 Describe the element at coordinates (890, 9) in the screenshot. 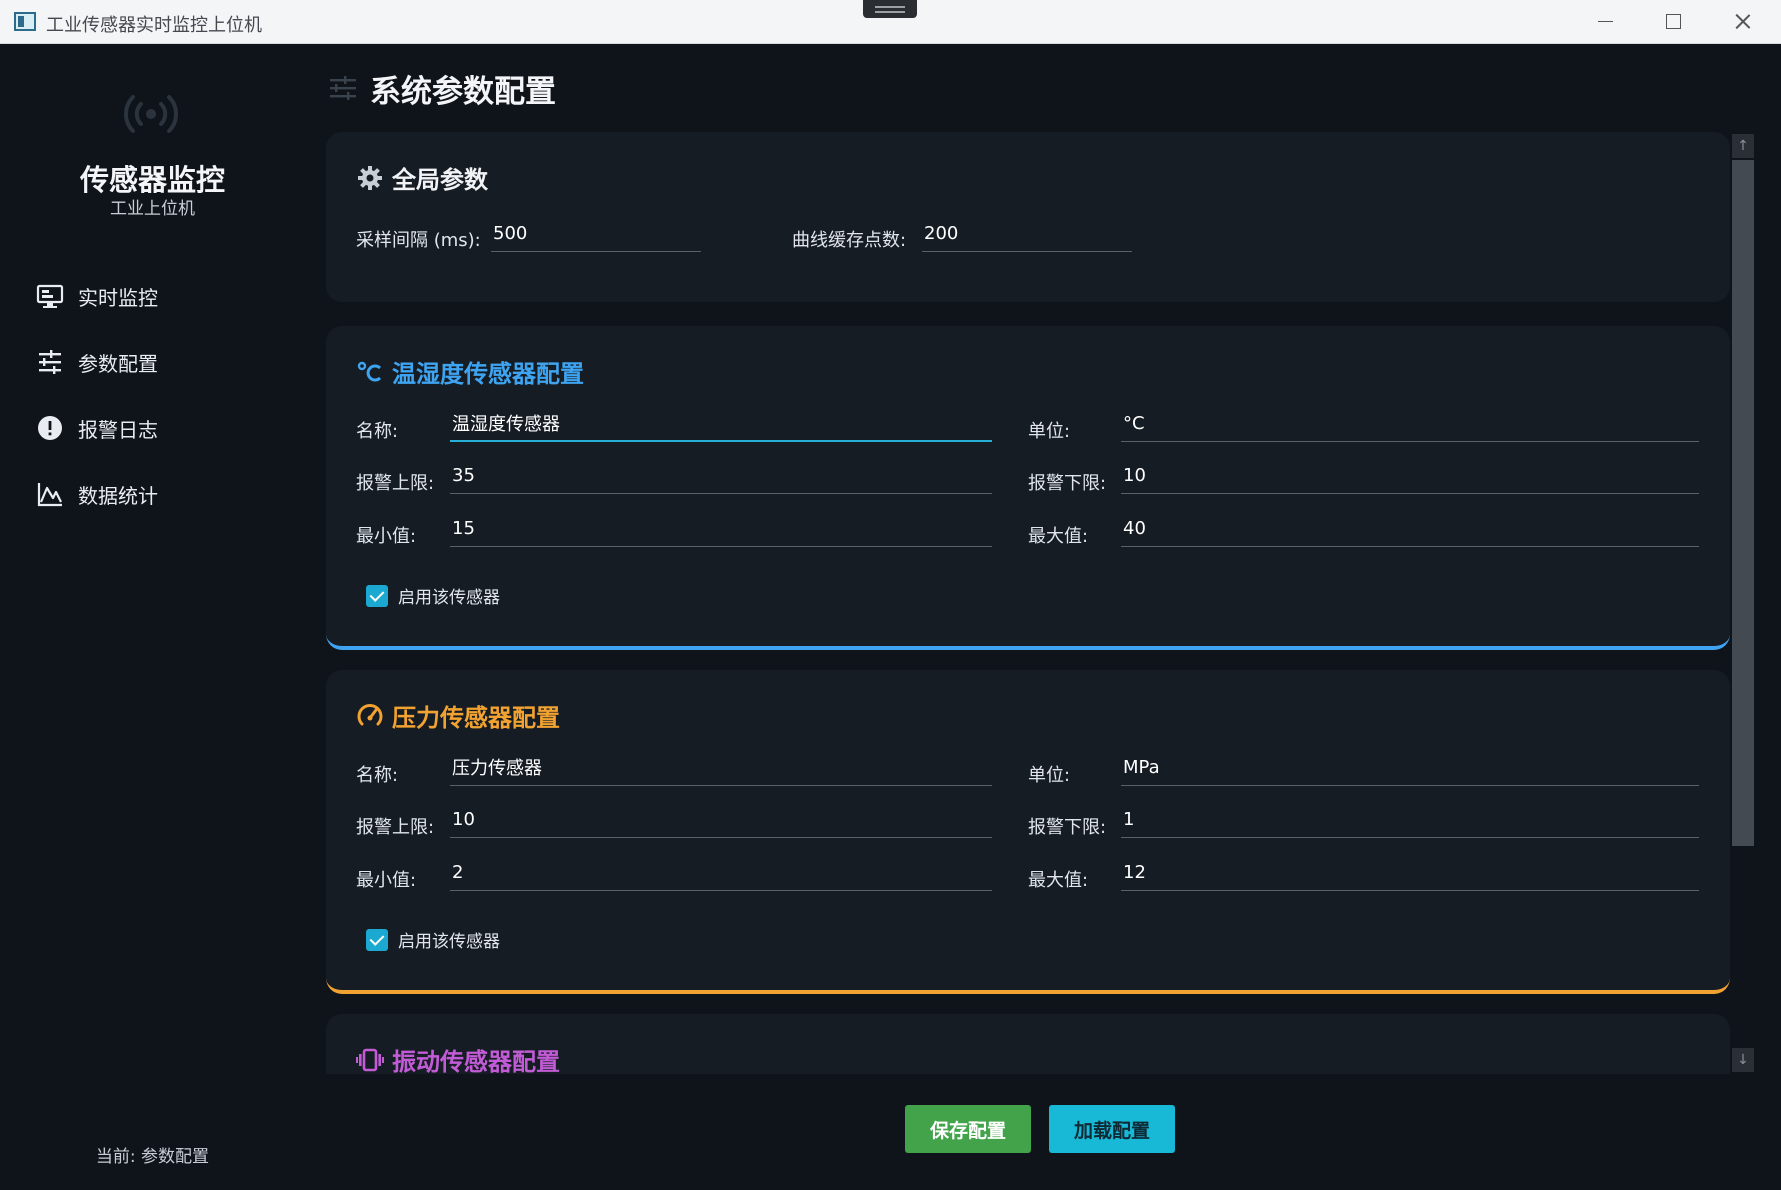

I see `snap-handle` at that location.